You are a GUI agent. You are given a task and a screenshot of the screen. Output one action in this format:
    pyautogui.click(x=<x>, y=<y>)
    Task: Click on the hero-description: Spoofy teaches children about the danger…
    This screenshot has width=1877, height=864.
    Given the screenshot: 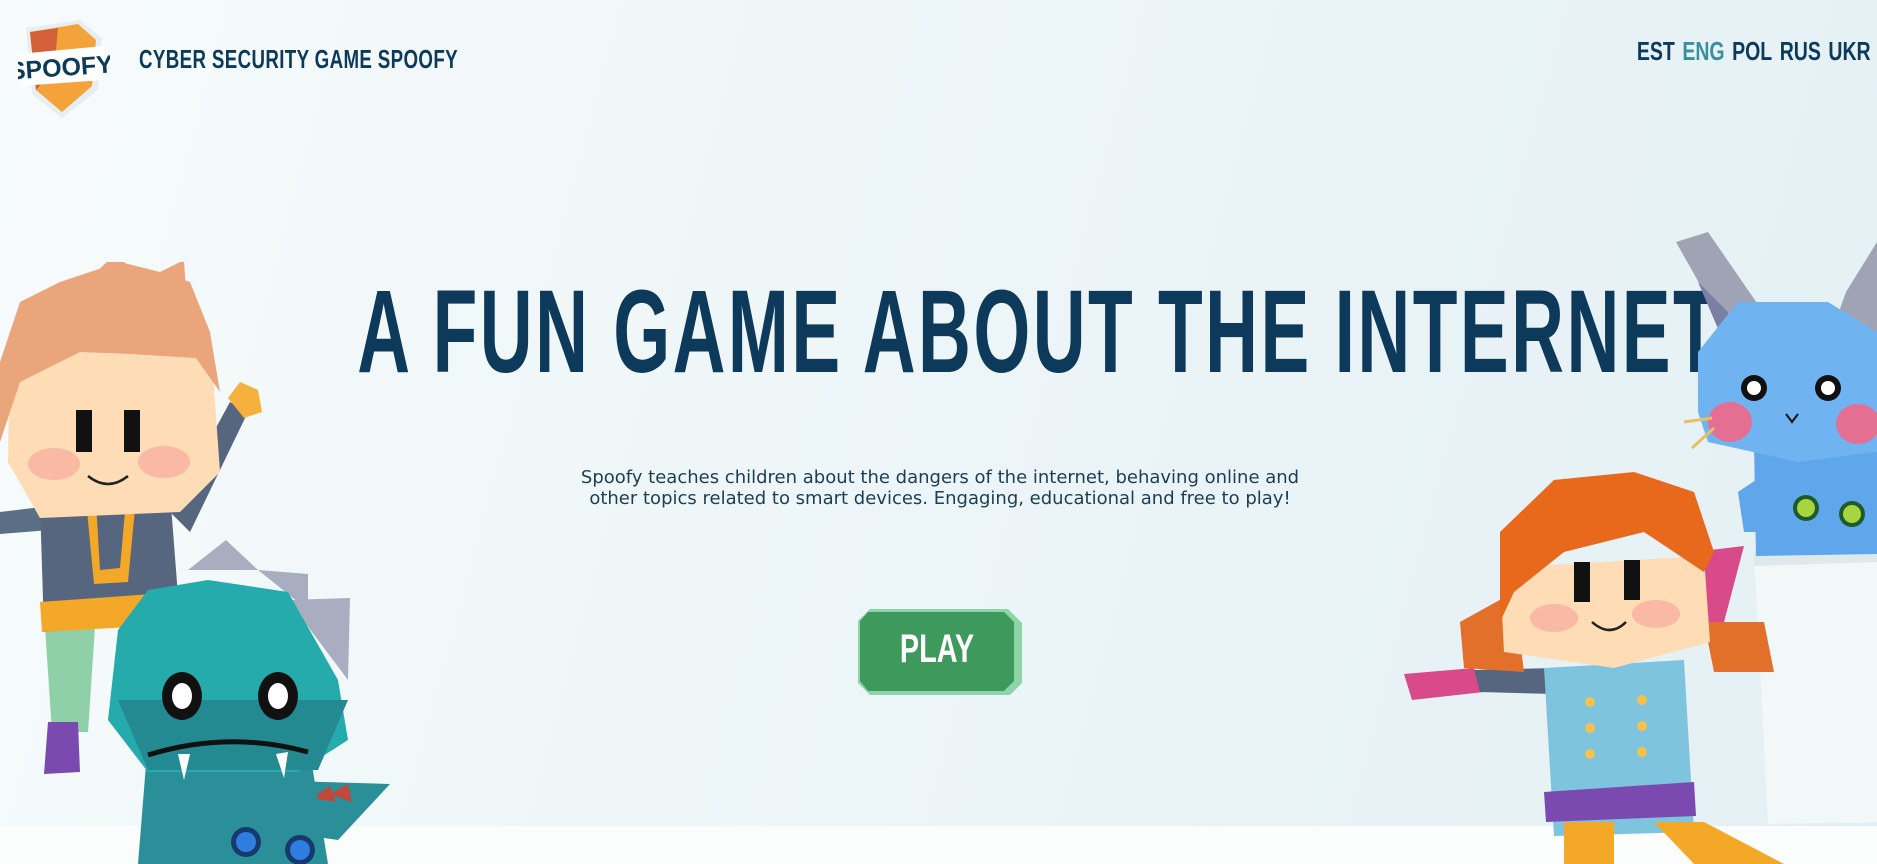 What is the action you would take?
    pyautogui.click(x=940, y=488)
    